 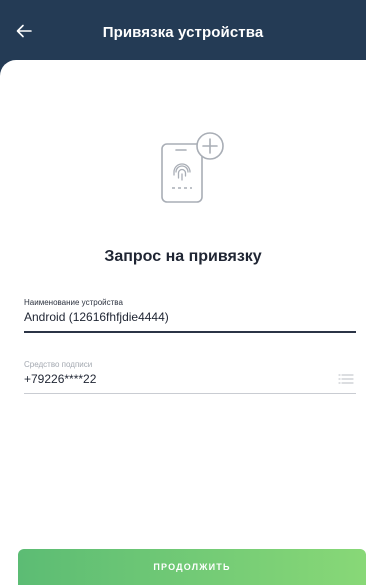 I want to click on page-title: Привязка устройства, so click(x=183, y=32).